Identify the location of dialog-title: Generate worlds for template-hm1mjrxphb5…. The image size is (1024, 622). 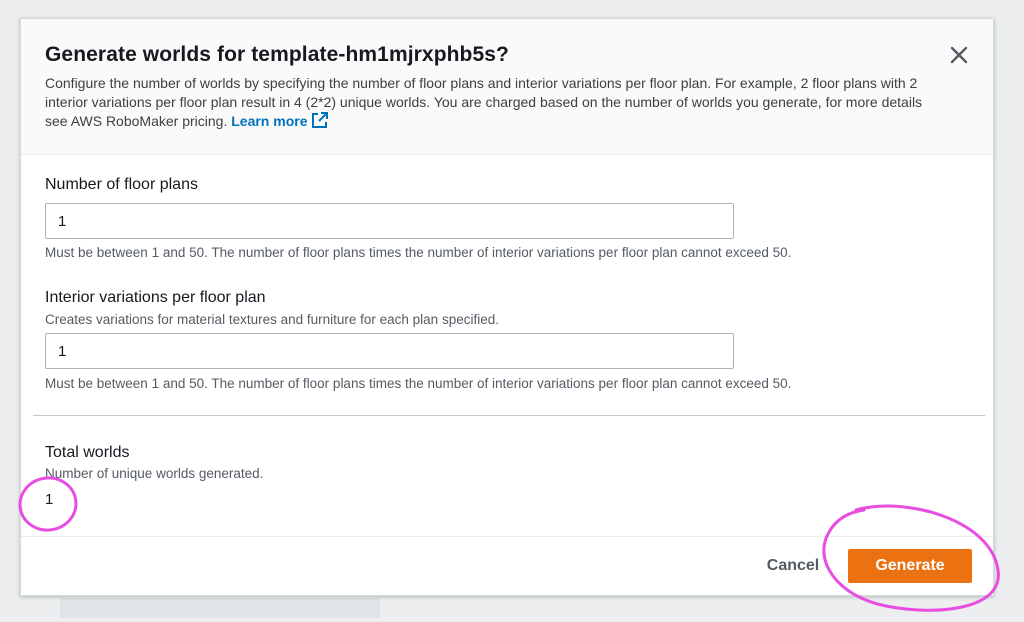
(277, 54).